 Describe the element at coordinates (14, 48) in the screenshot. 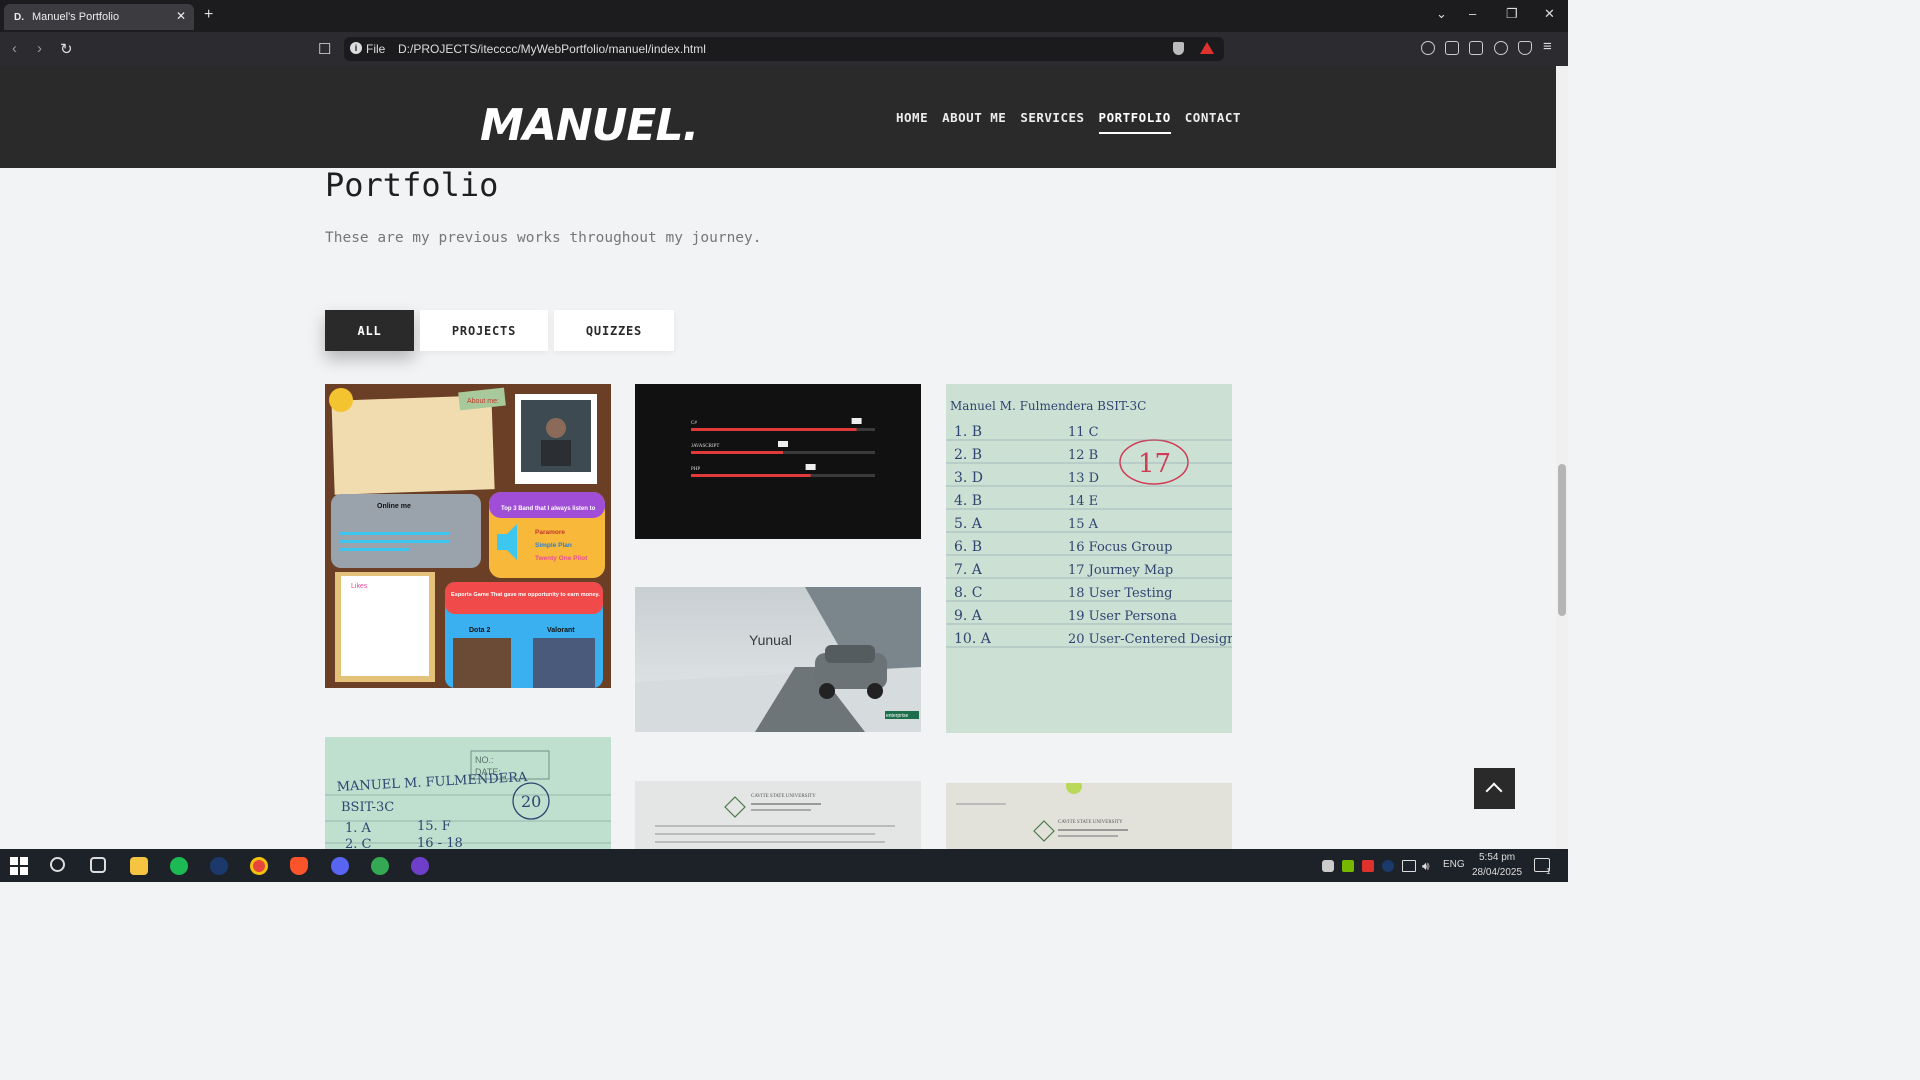

I see `back-icon: ‹` at that location.